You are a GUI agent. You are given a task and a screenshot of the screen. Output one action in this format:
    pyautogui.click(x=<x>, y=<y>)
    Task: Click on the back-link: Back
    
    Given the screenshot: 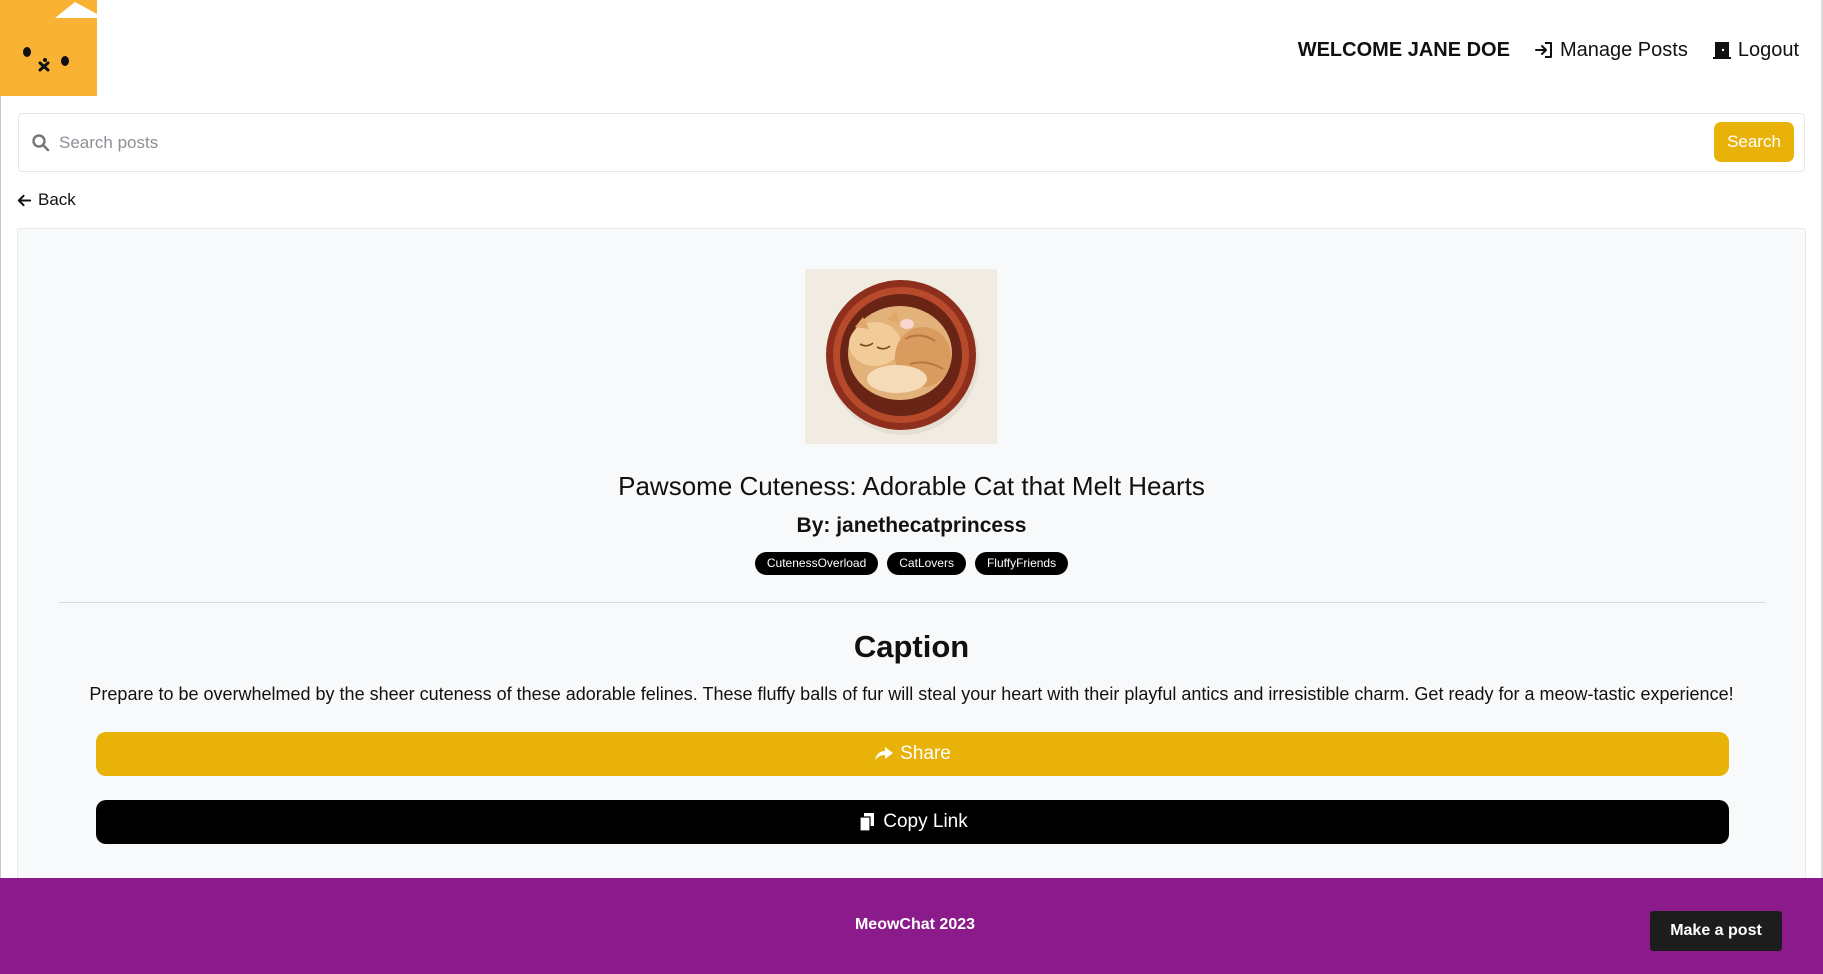 What is the action you would take?
    pyautogui.click(x=46, y=200)
    